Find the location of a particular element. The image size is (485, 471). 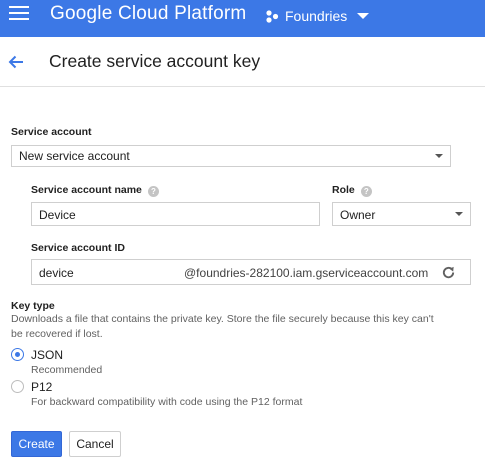

service-account-label: Service account is located at coordinates (51, 132).